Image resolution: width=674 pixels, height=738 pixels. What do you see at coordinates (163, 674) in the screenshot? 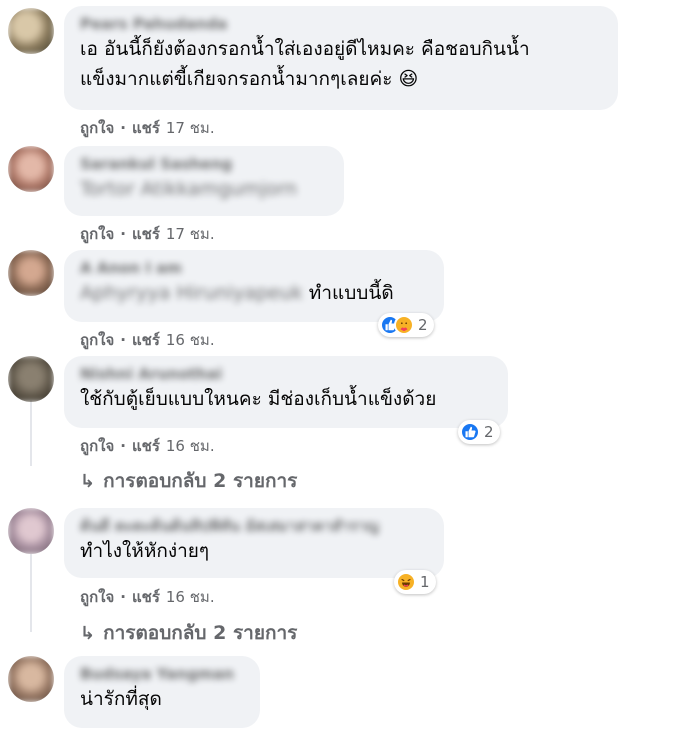
I see `comment-author: Budsaya Yangman` at bounding box center [163, 674].